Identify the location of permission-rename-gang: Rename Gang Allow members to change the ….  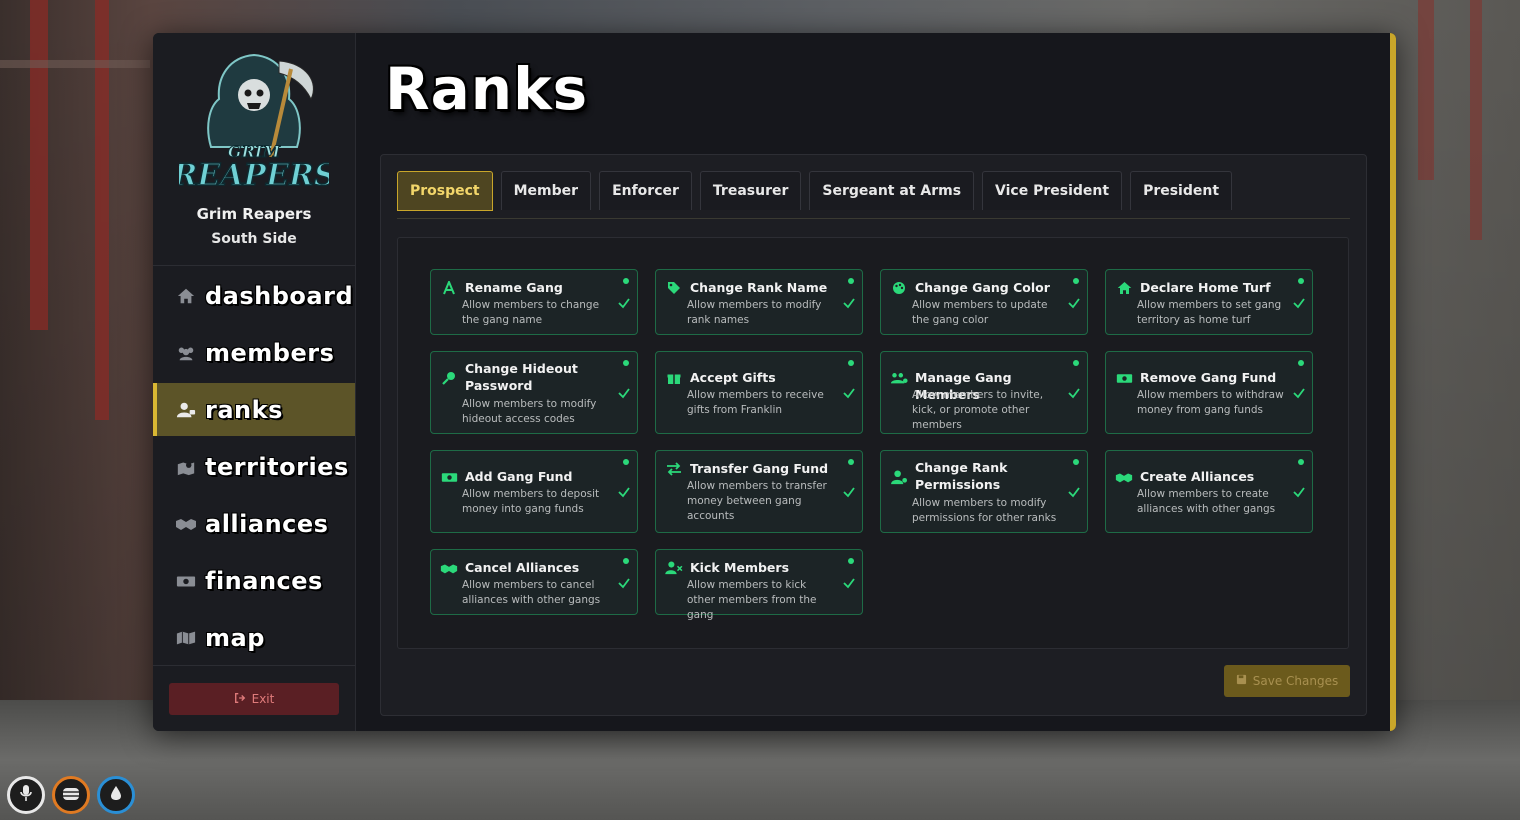
(534, 302).